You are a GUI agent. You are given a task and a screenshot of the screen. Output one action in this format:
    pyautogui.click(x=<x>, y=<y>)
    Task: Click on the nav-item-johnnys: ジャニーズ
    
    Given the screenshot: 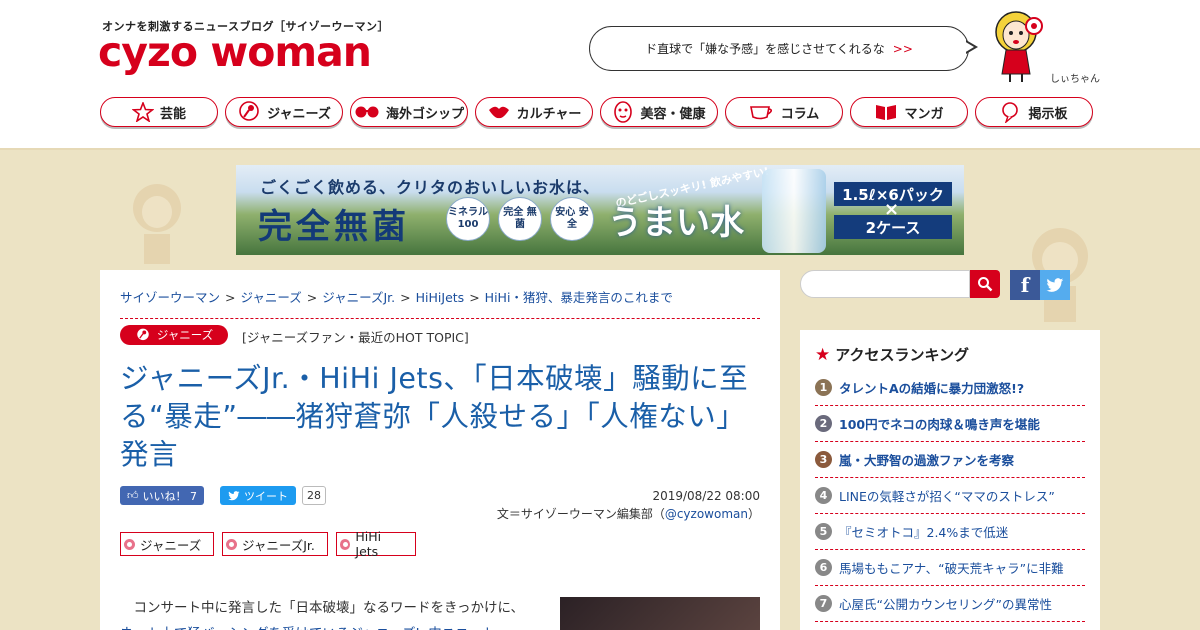 What is the action you would take?
    pyautogui.click(x=284, y=112)
    